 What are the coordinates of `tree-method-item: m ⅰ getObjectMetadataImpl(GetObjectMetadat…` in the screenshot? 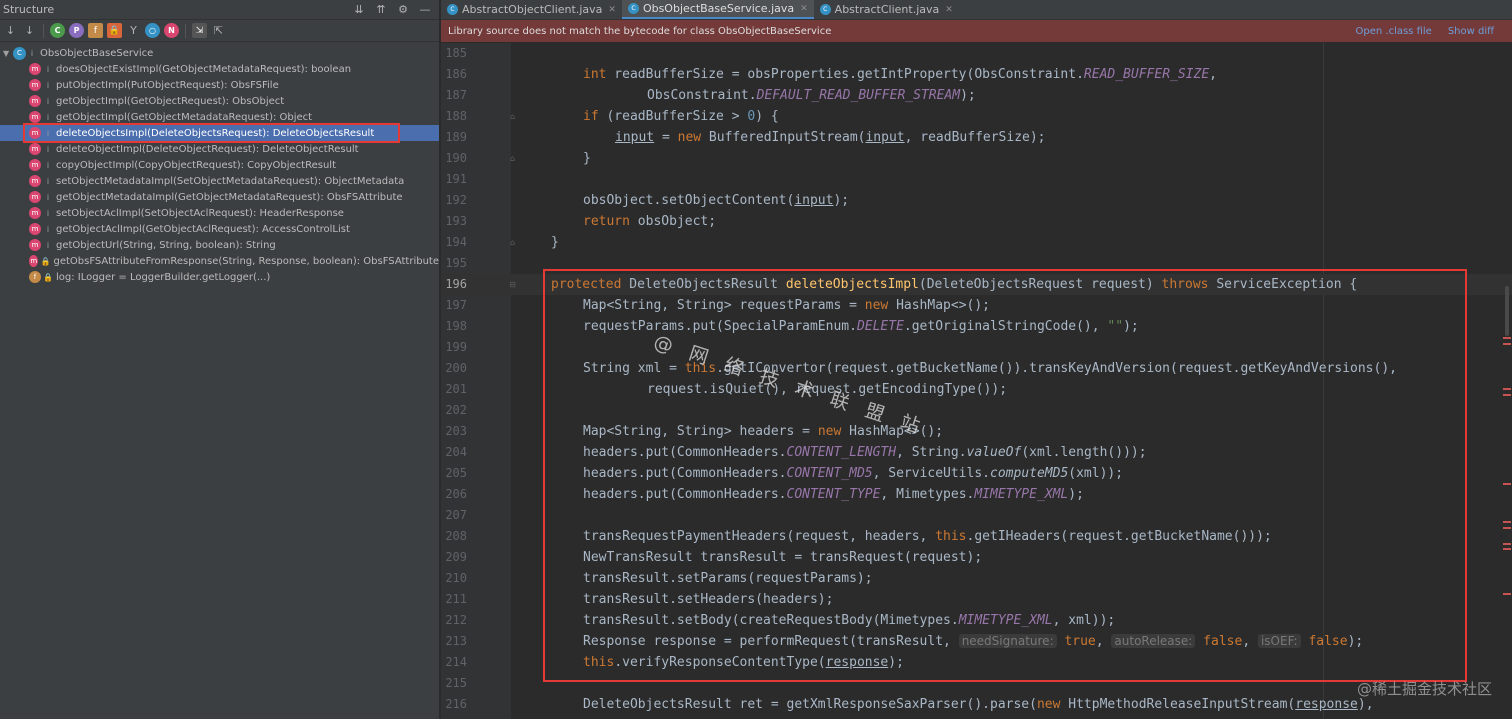 It's located at (219, 197).